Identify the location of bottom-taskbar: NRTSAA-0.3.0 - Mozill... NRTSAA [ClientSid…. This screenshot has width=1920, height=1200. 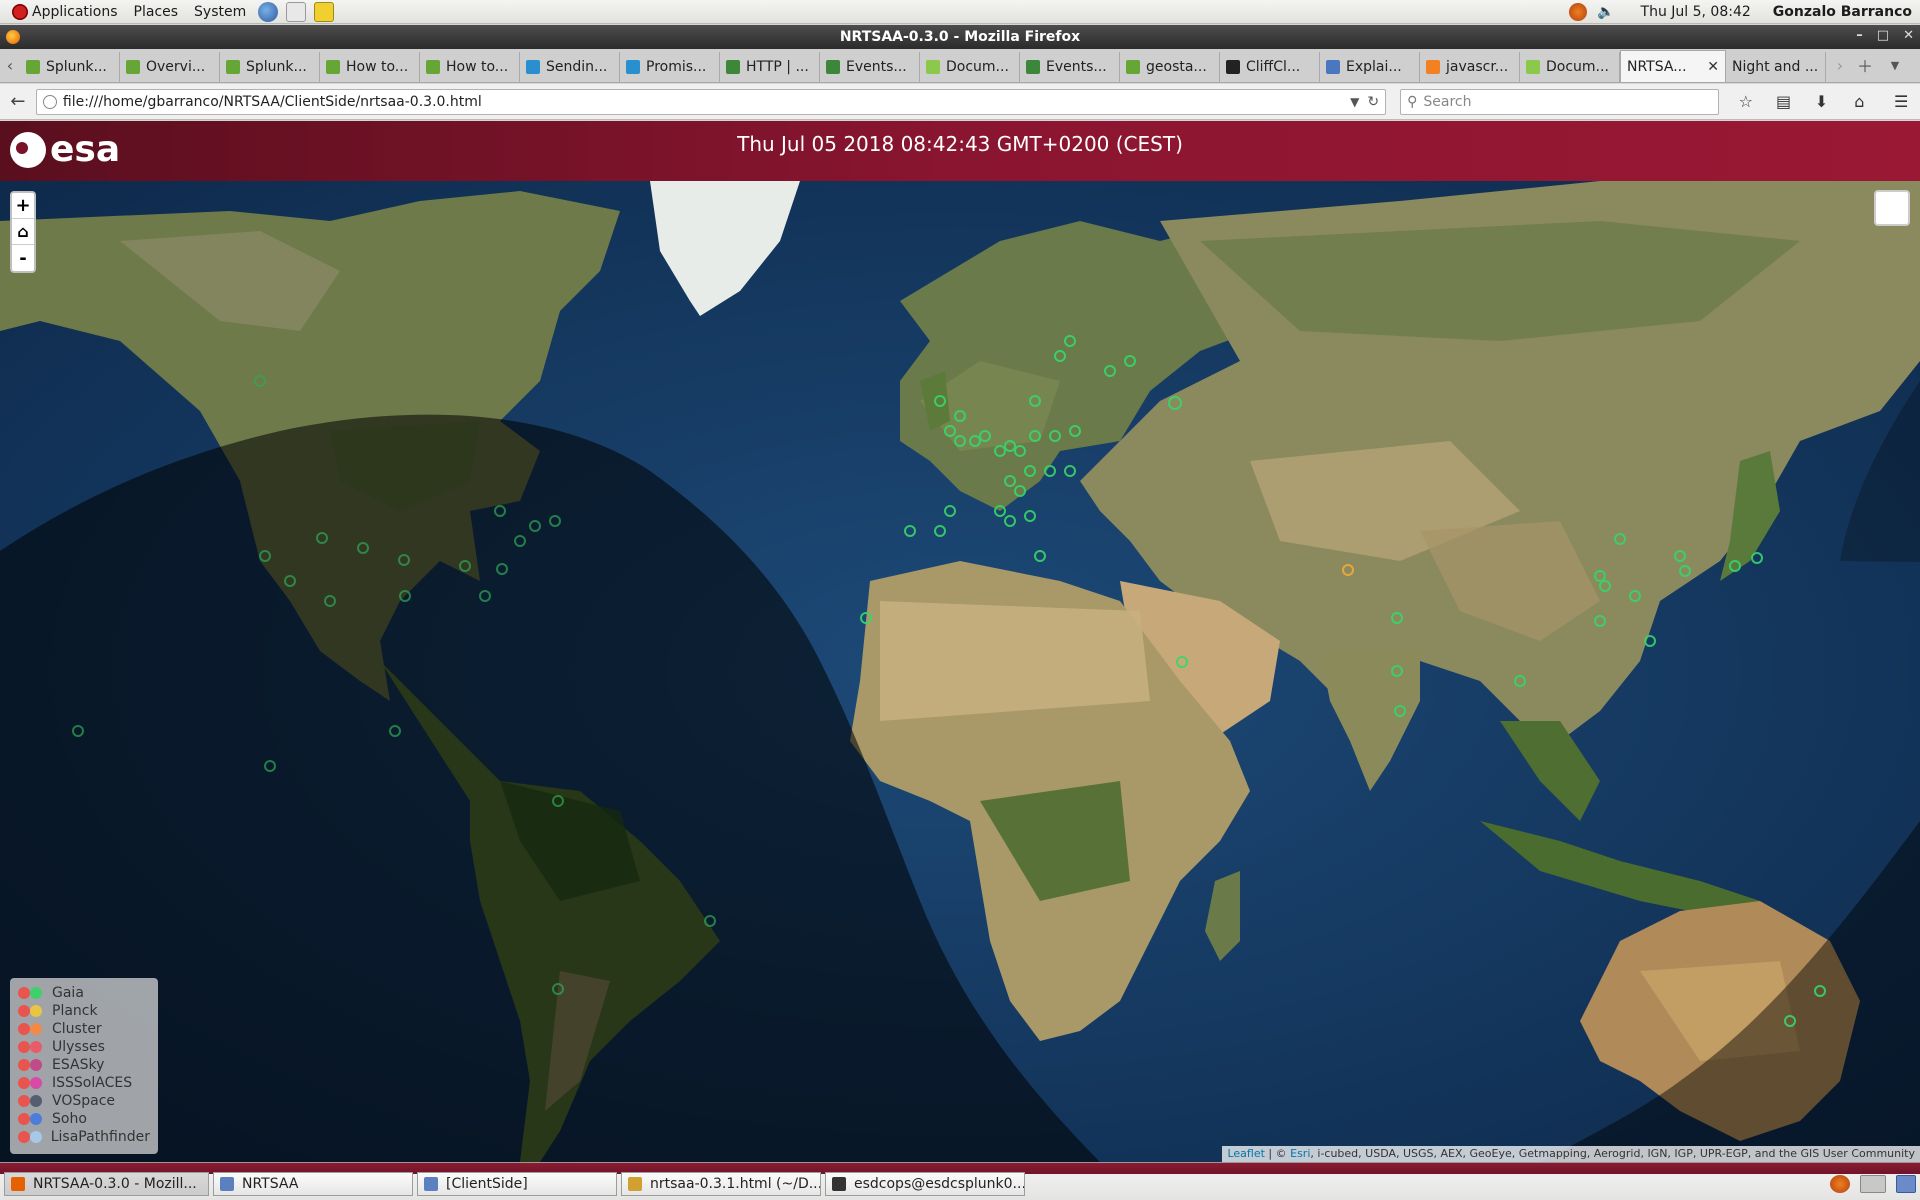
(960, 1181).